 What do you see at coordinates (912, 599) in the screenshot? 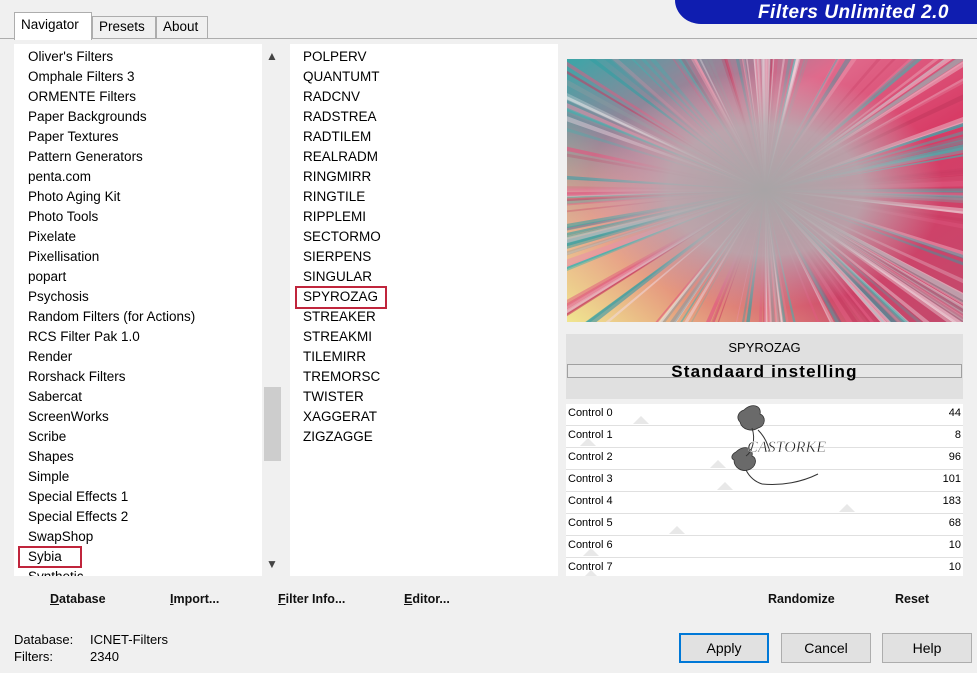
I see `reset-button: Reset` at bounding box center [912, 599].